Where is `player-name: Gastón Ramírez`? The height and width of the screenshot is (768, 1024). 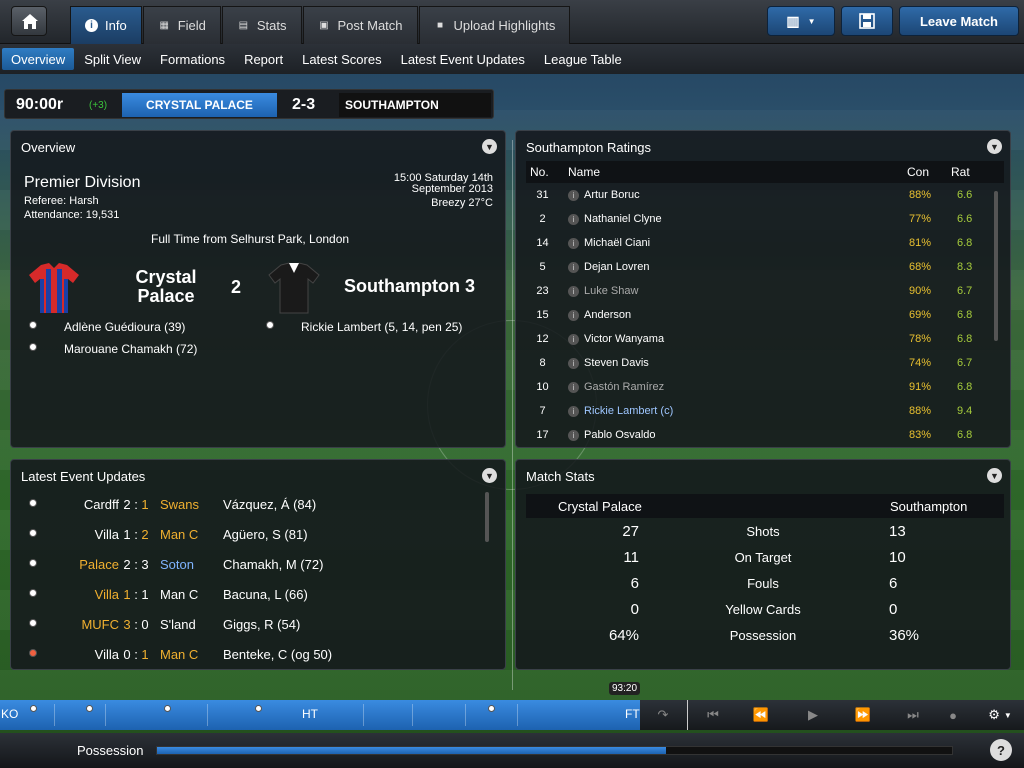
player-name: Gastón Ramírez is located at coordinates (624, 387).